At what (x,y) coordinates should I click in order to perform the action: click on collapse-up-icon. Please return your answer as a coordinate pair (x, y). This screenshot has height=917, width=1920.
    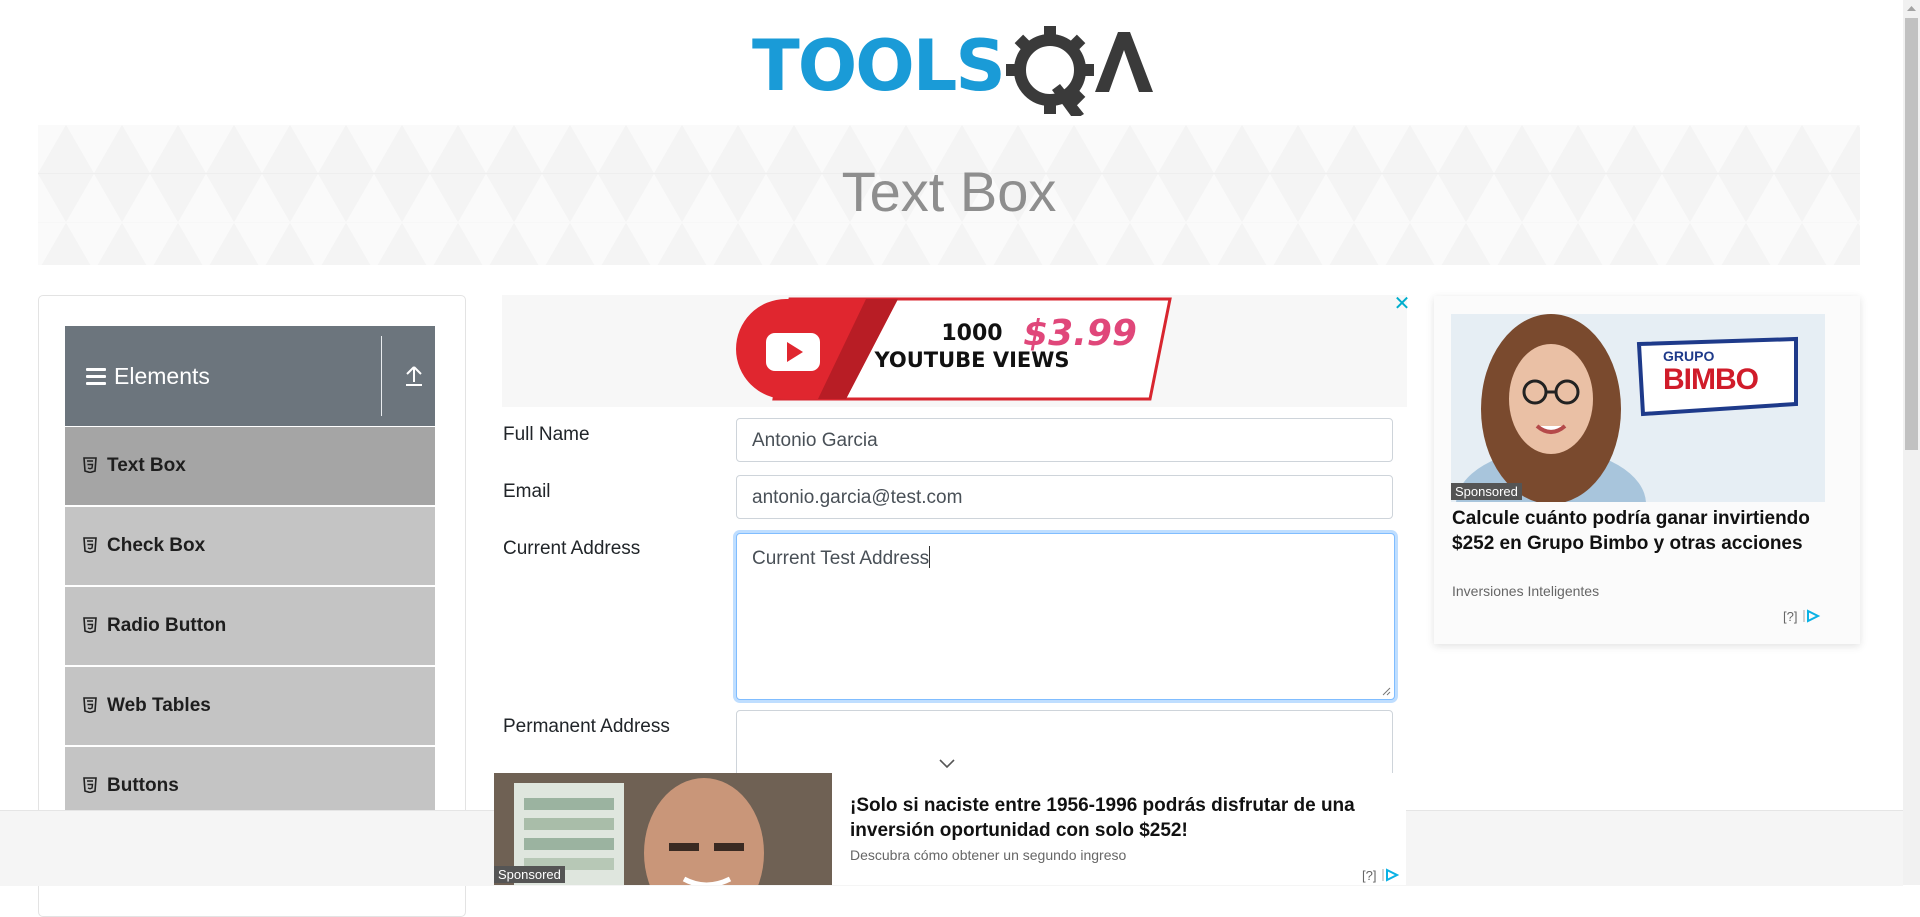
    Looking at the image, I should click on (414, 376).